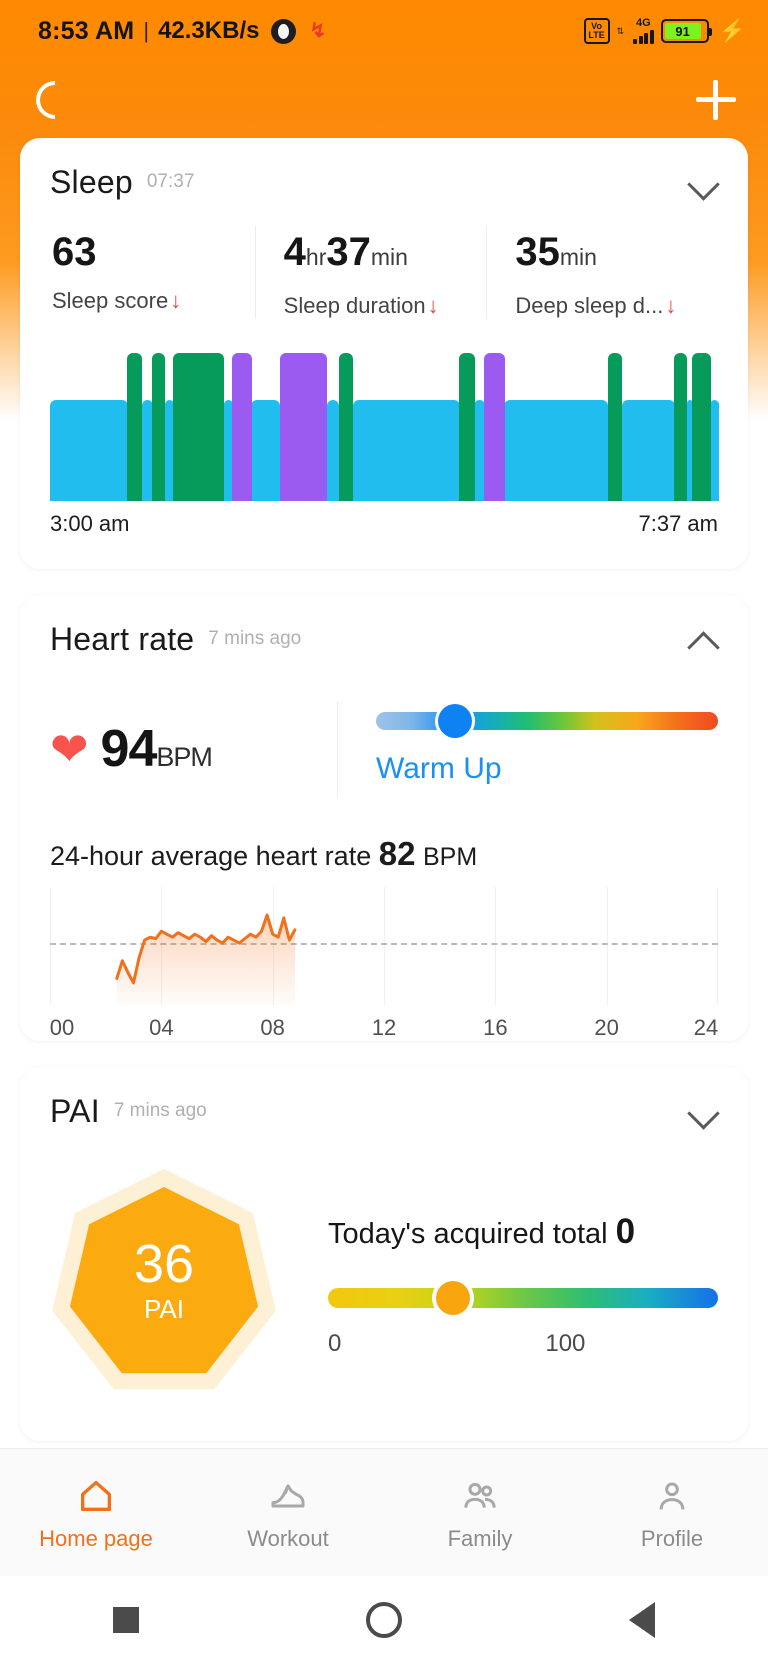 This screenshot has width=768, height=1664. I want to click on status-bar-right: Vo LTE ⇅ 4G 91 ⚡, so click(664, 31).